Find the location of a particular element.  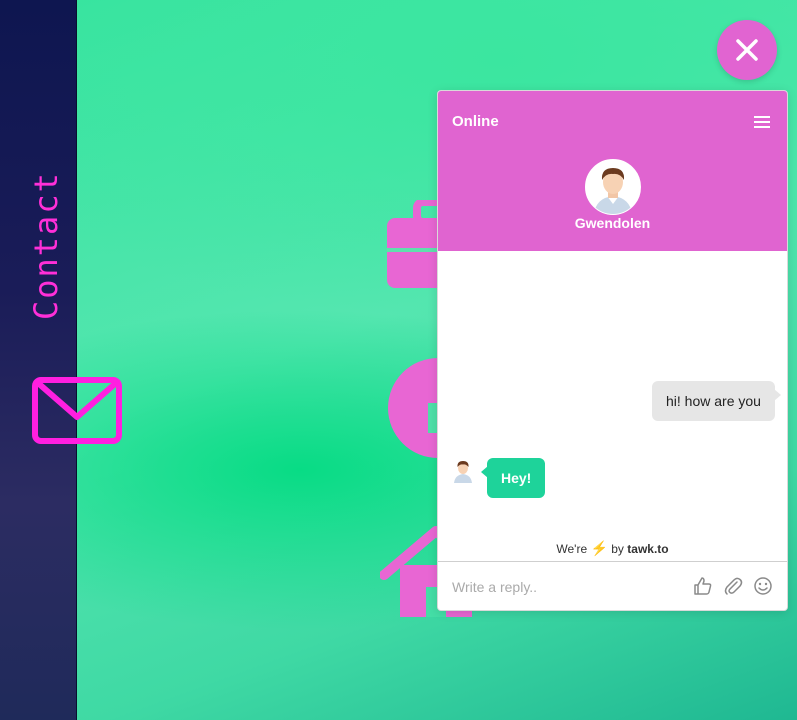

paperclip-icon is located at coordinates (733, 586).